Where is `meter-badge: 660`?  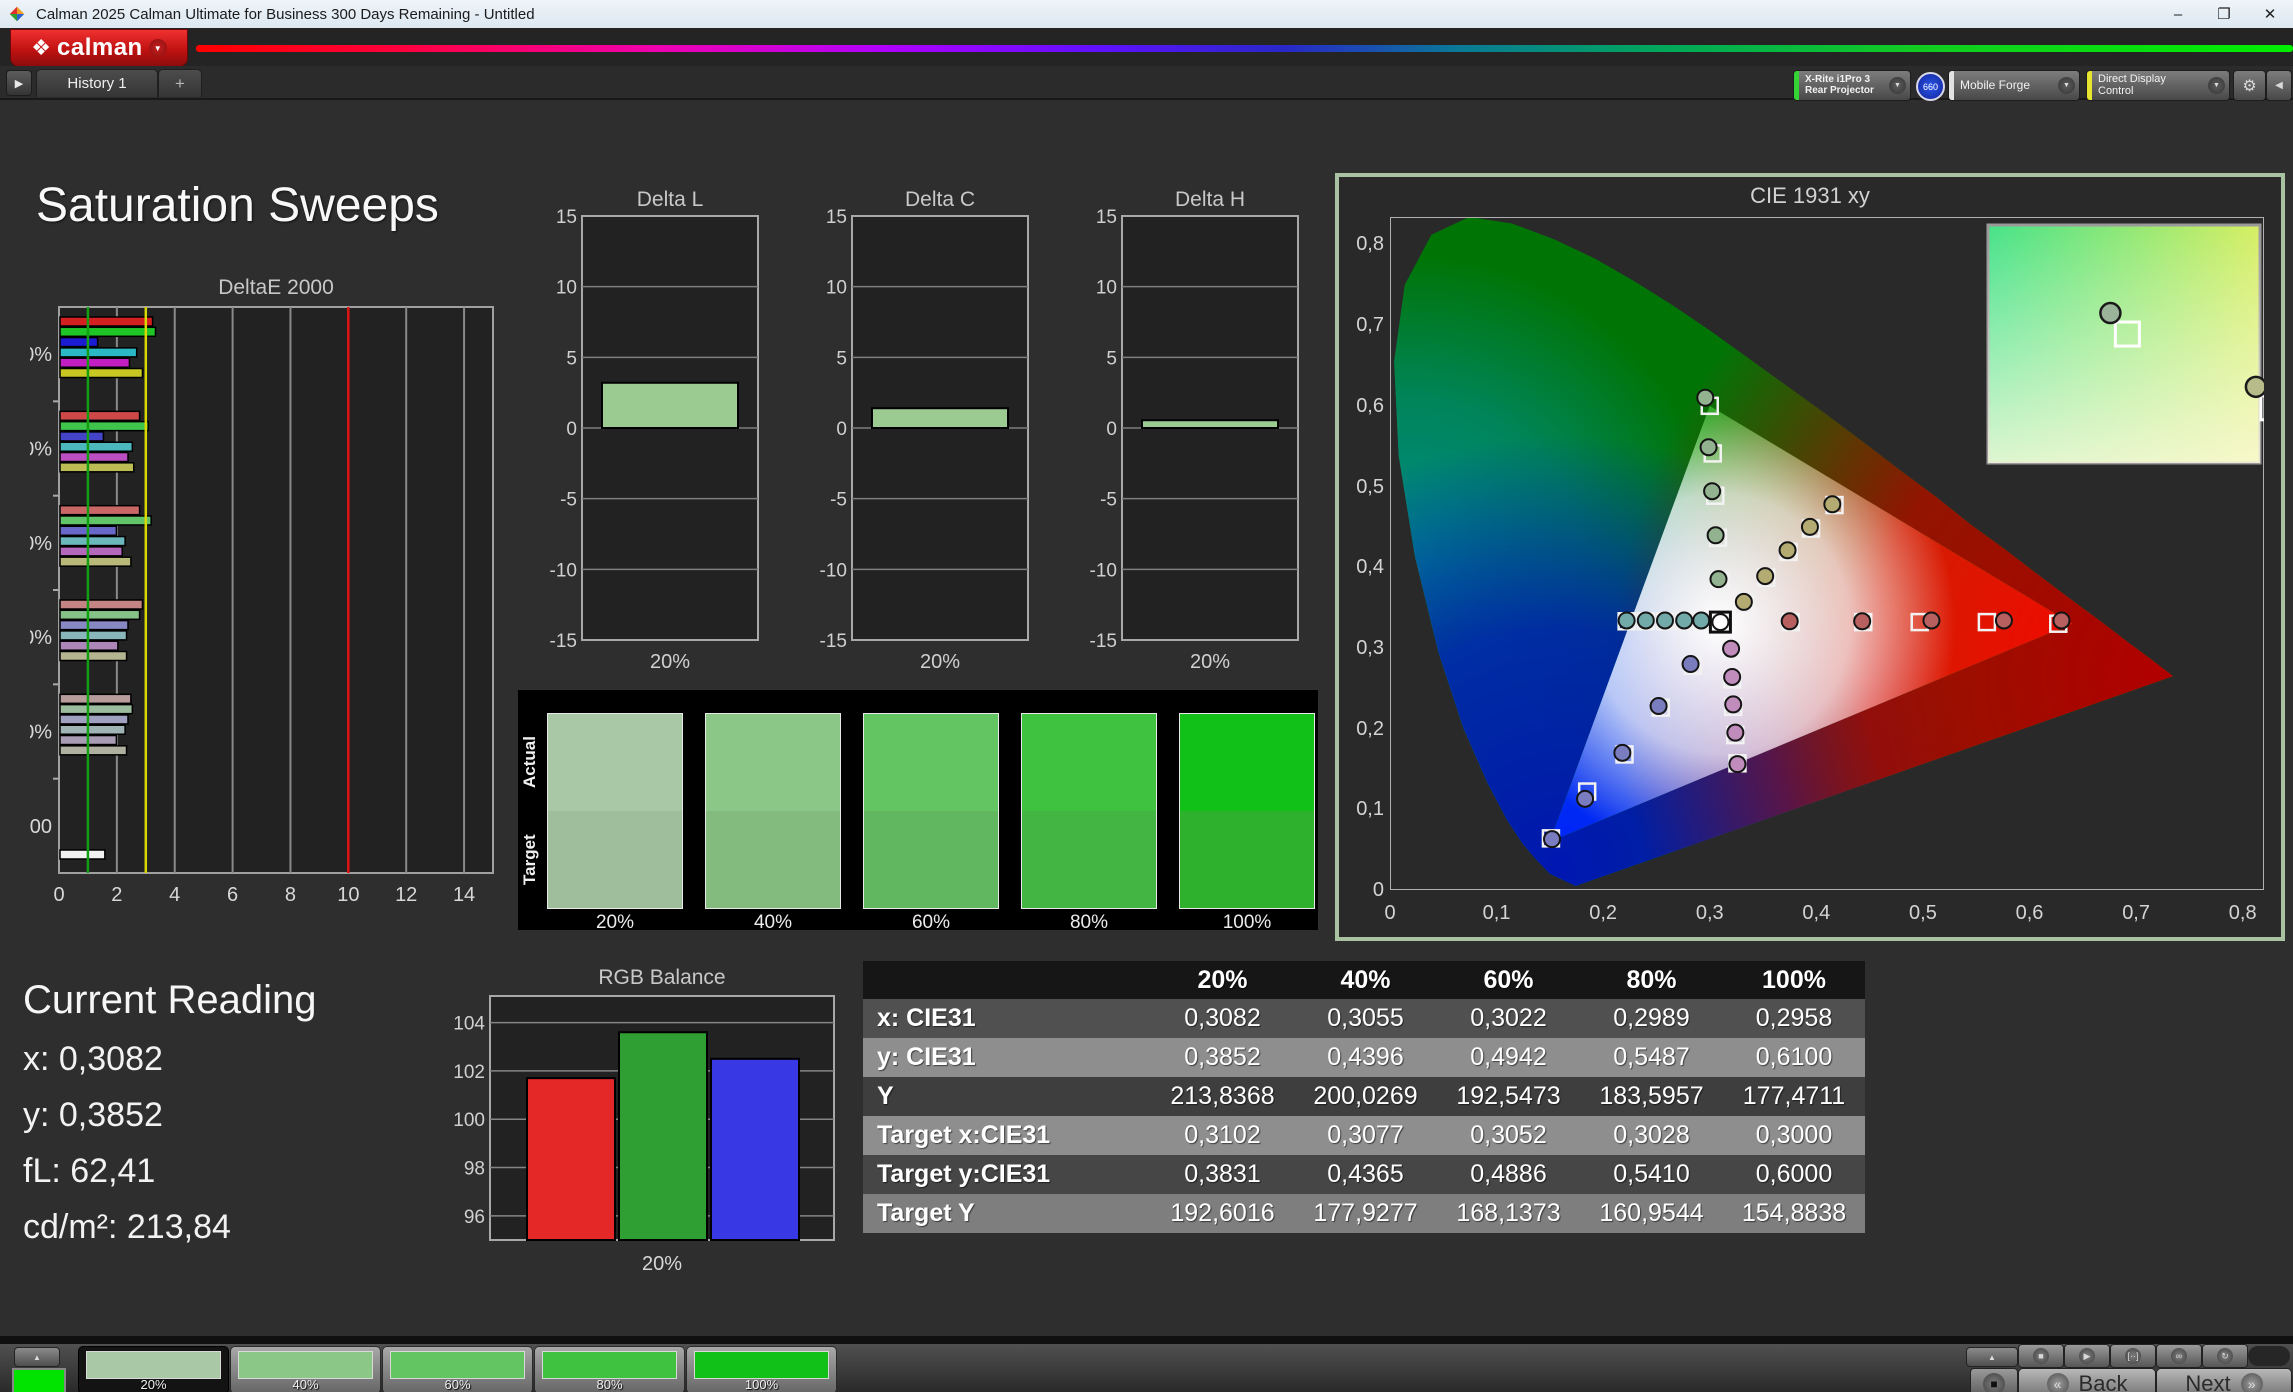
meter-badge: 660 is located at coordinates (1930, 86).